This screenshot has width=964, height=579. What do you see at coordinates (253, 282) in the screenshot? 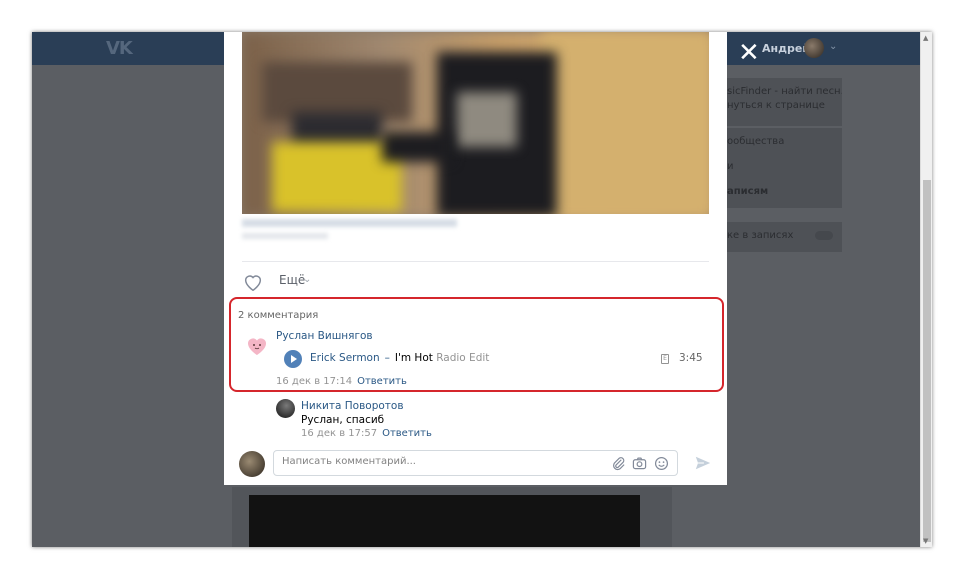
I see `heart-icon` at bounding box center [253, 282].